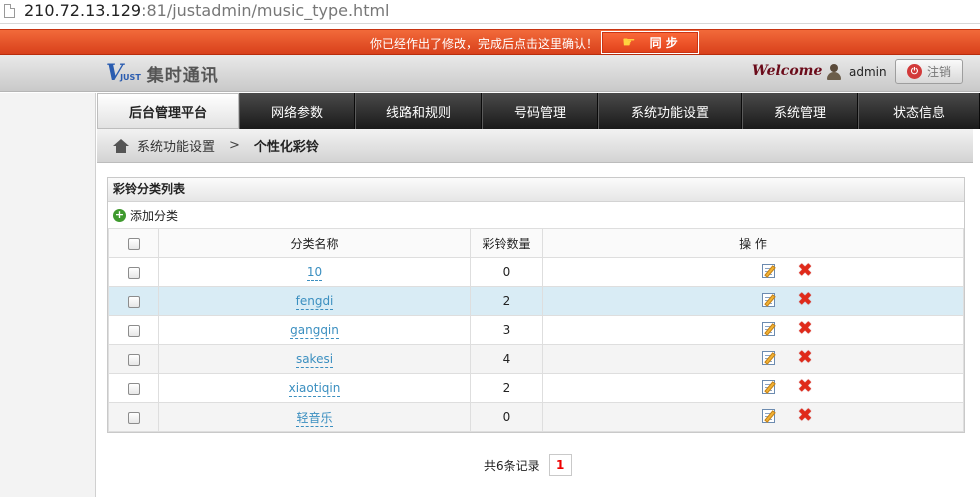  Describe the element at coordinates (506, 243) in the screenshot. I see `header-count: 彩铃数量` at that location.